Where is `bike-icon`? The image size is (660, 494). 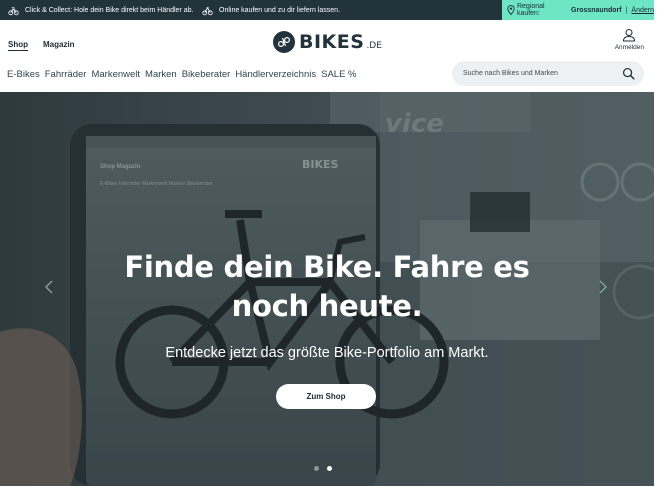
bike-icon is located at coordinates (207, 10).